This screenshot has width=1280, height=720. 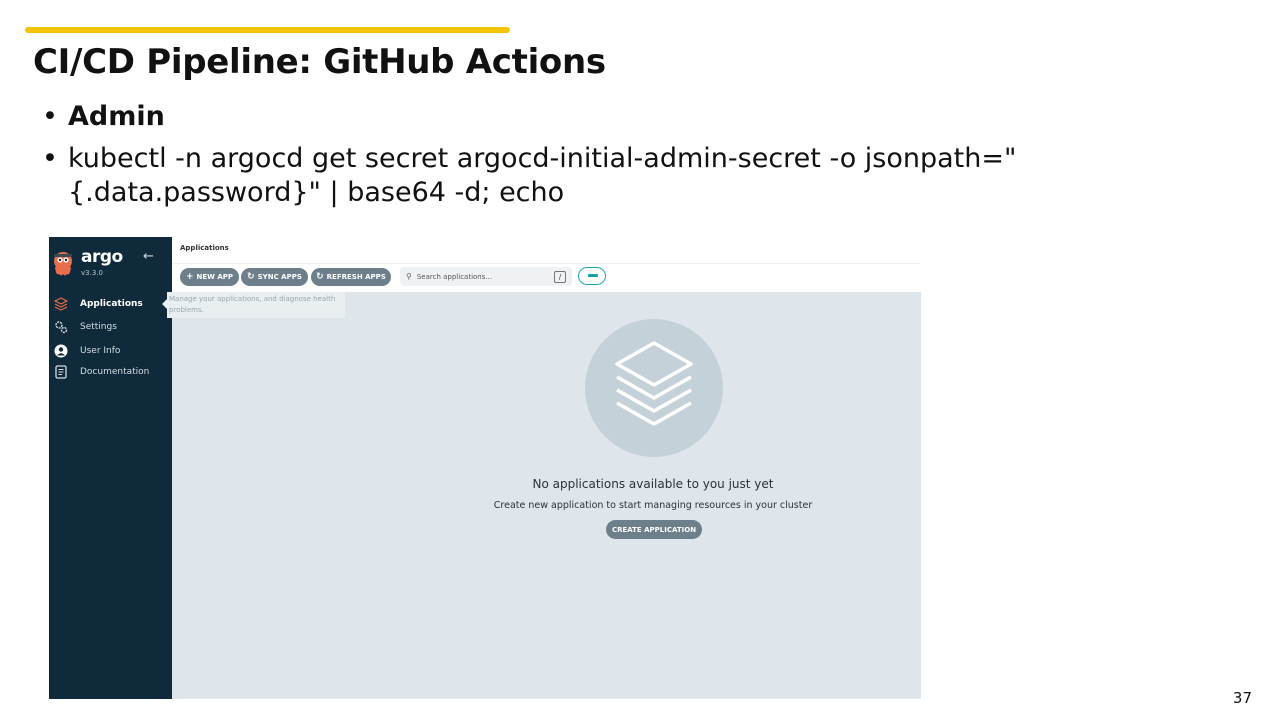 I want to click on sidebar-item-label: Settings, so click(x=98, y=327).